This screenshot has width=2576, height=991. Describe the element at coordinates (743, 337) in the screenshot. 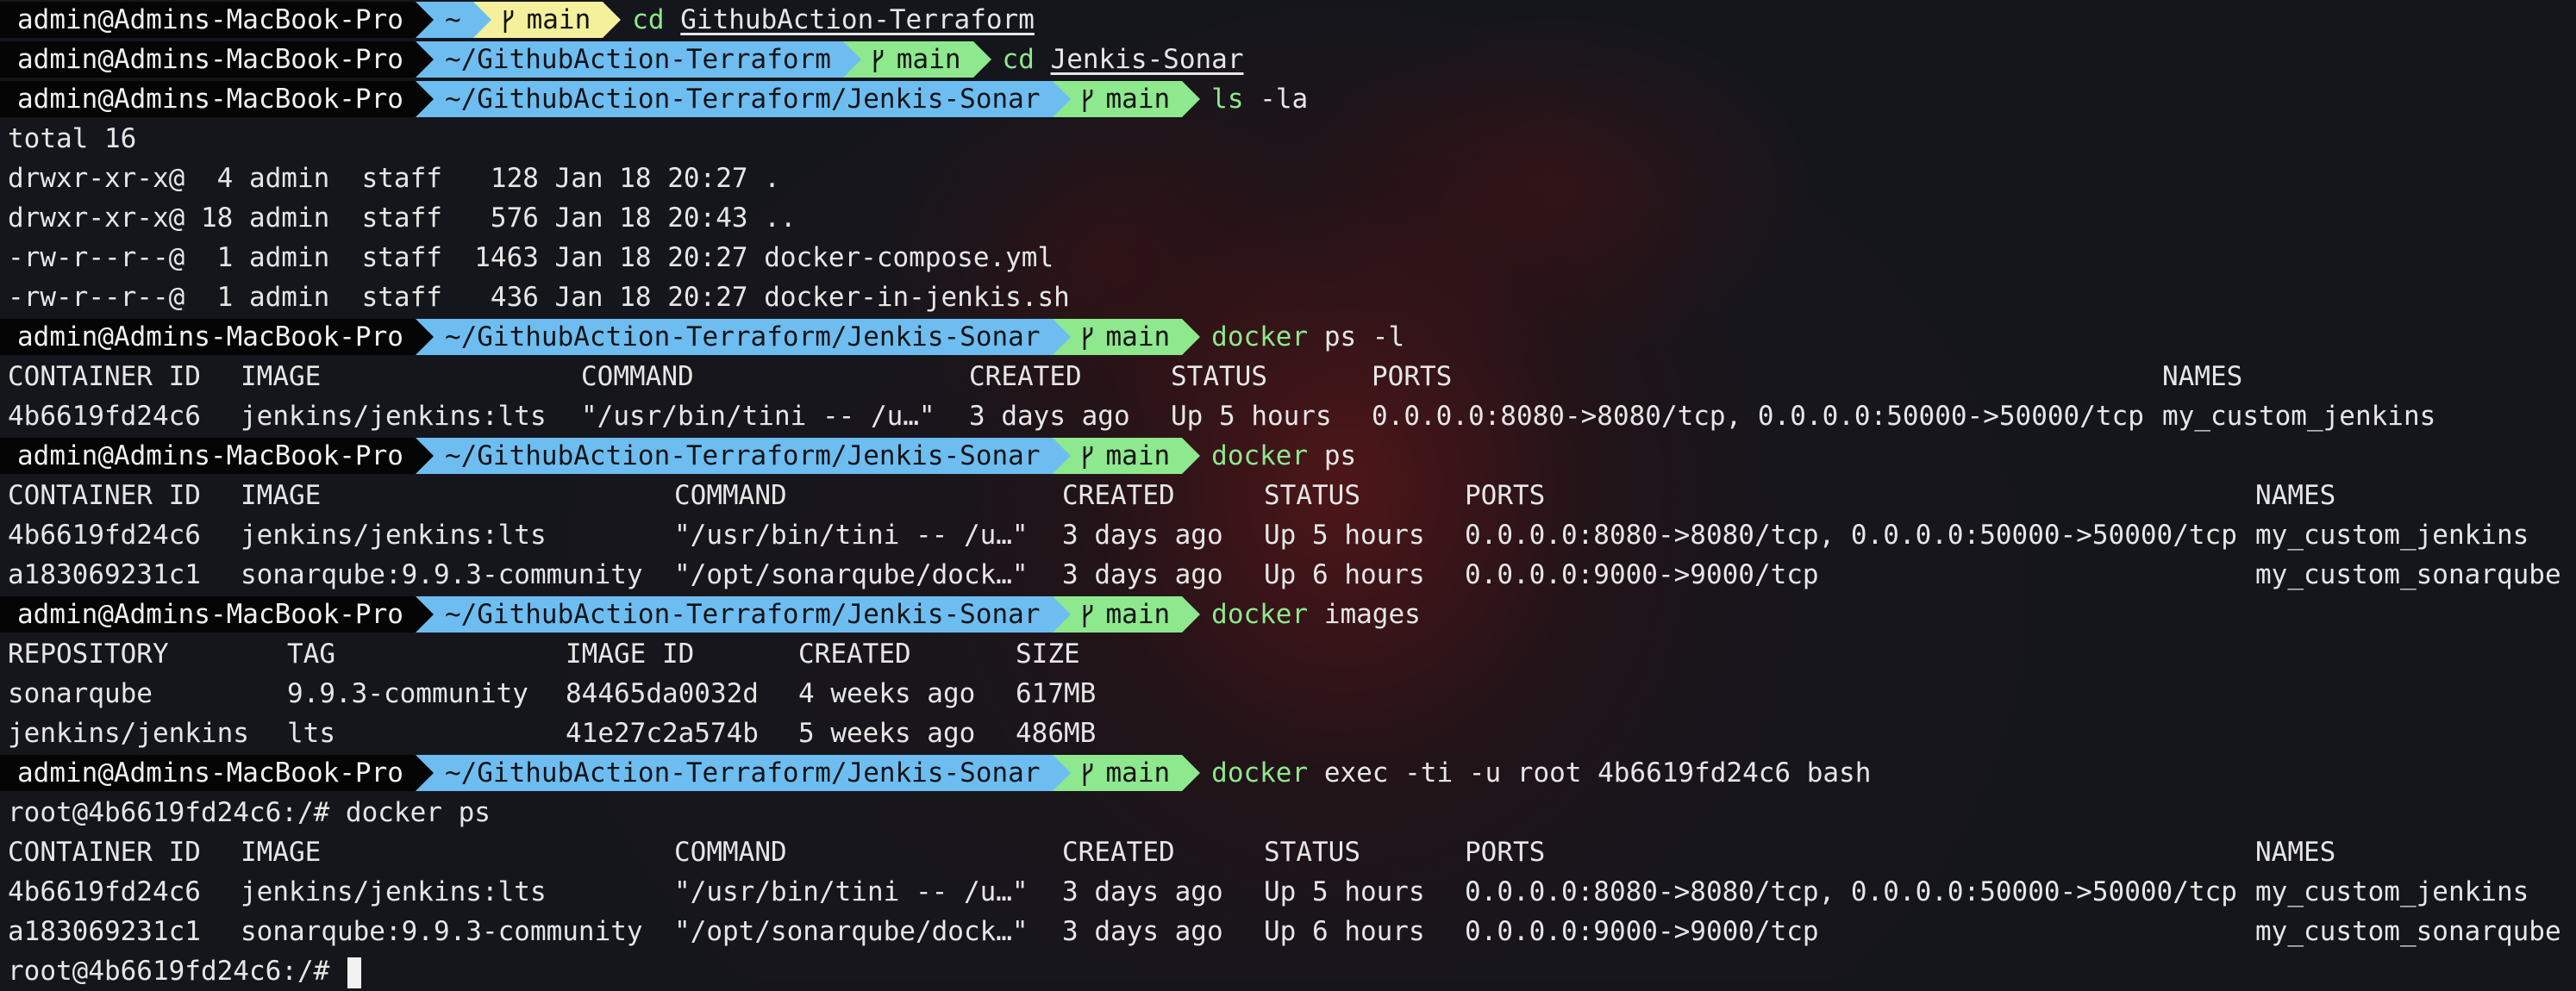

I see `prompt-directory: ~/GithubAction-Terraform/Jenkis-Sonar` at that location.